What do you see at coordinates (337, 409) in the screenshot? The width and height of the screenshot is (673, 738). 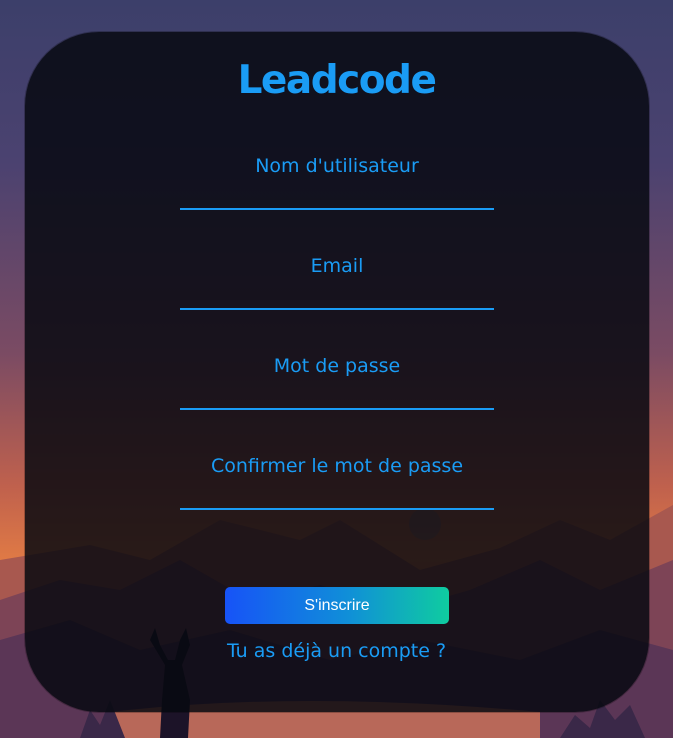 I see `password-underline` at bounding box center [337, 409].